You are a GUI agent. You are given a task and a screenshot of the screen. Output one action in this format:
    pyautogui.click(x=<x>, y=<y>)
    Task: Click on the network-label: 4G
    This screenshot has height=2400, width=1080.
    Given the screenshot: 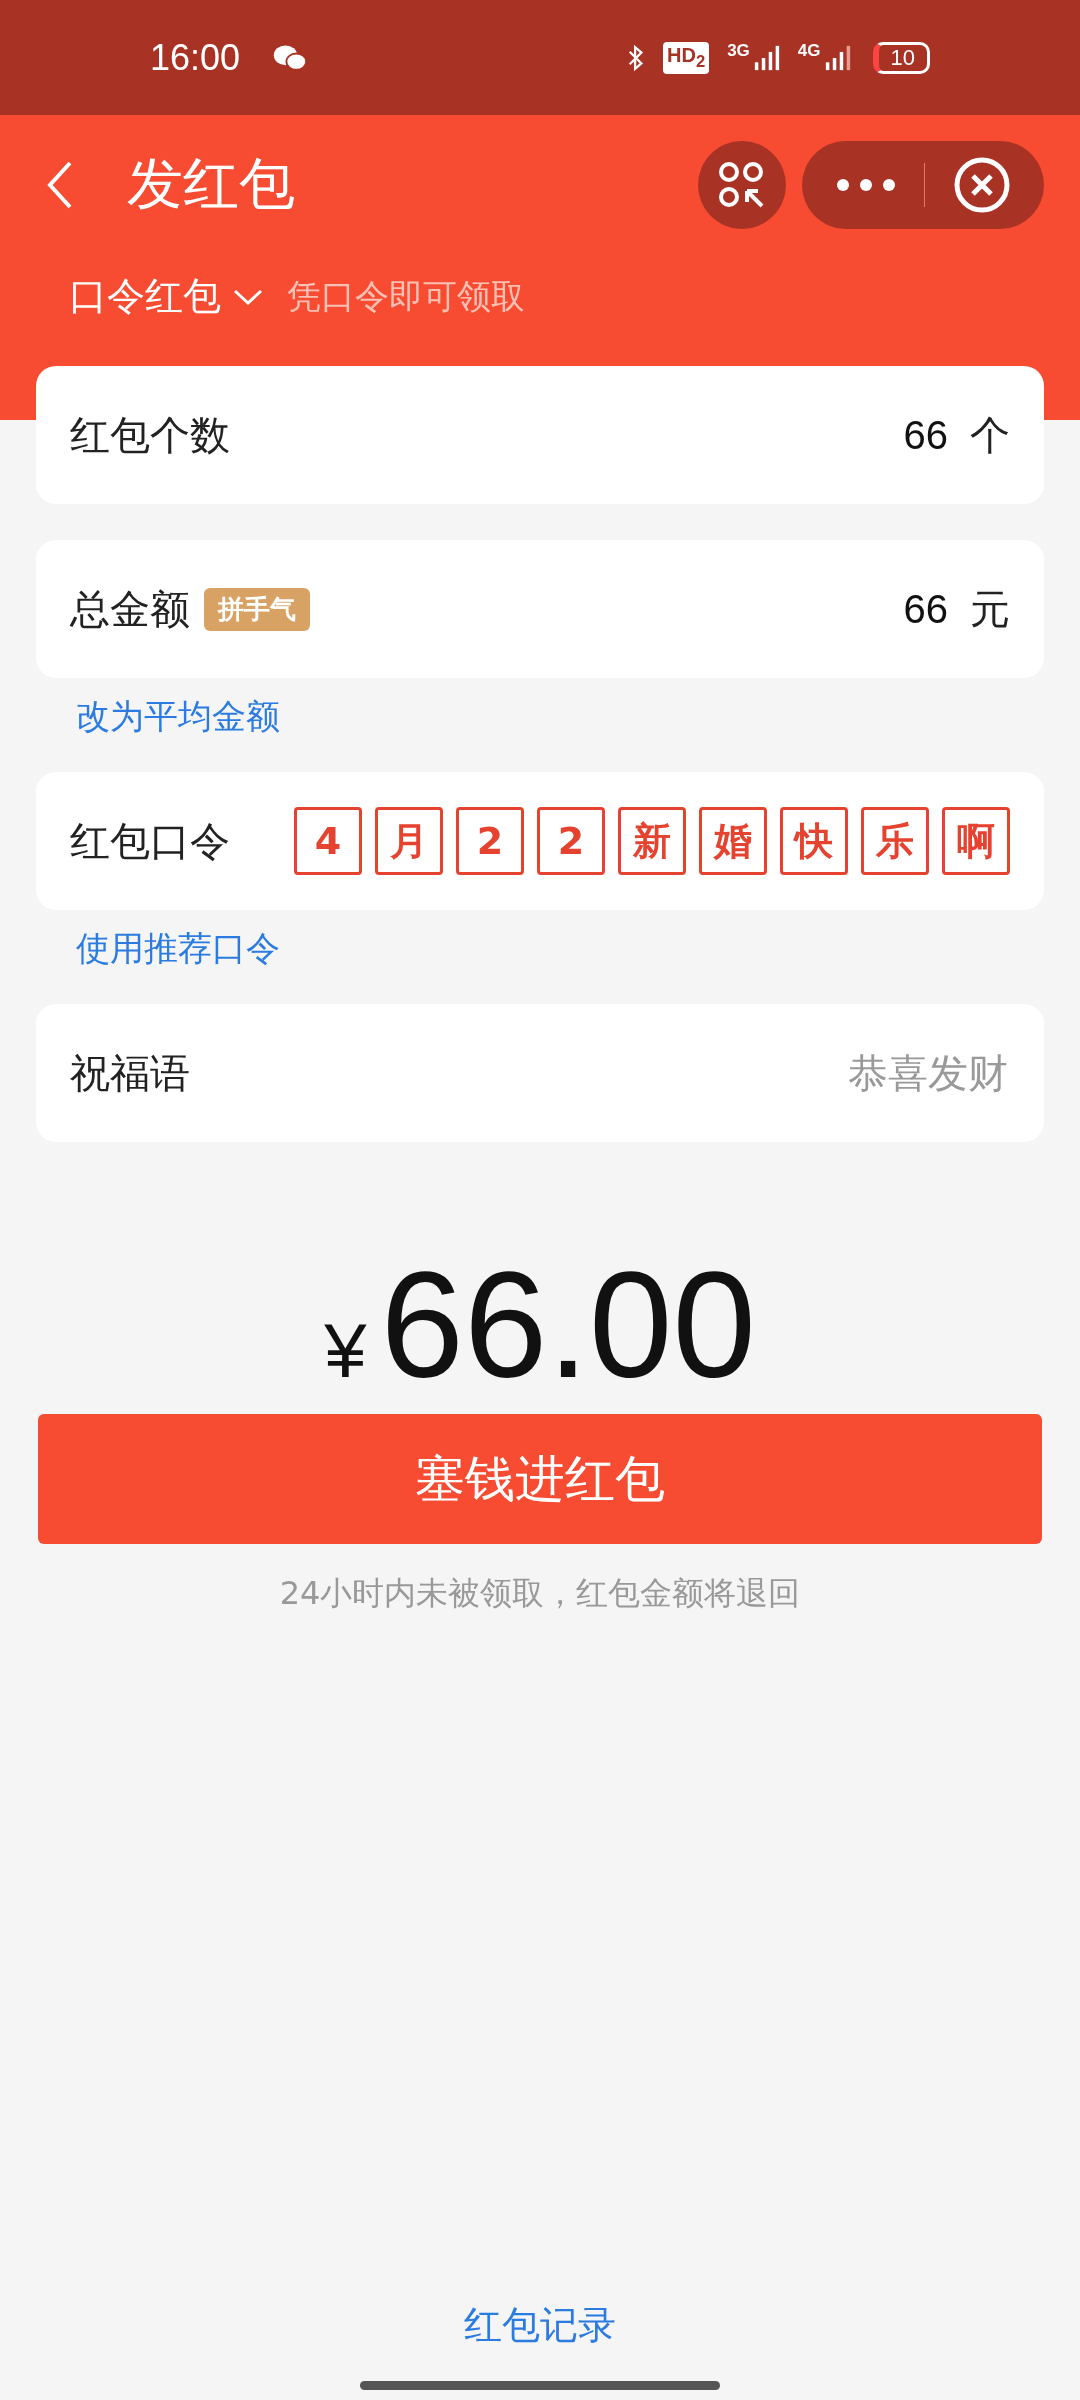 What is the action you would take?
    pyautogui.click(x=809, y=50)
    